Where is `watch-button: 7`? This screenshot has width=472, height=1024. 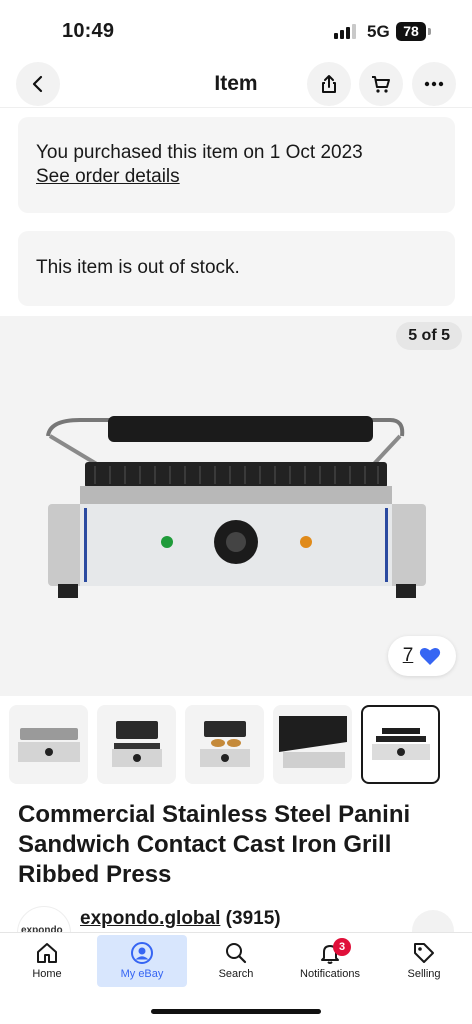
watch-button: 7 is located at coordinates (422, 656).